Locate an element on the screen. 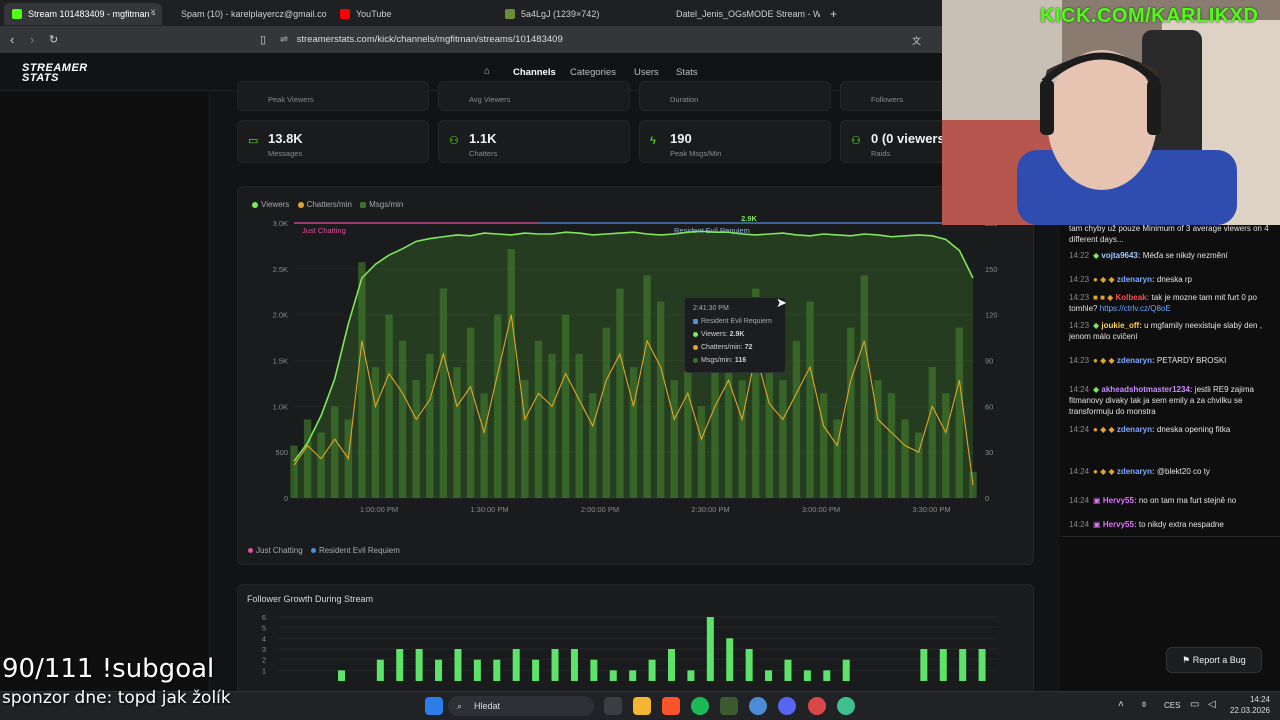 The image size is (1280, 720). sponsor-overlay: sponzor dne: topd jak žolík is located at coordinates (116, 698).